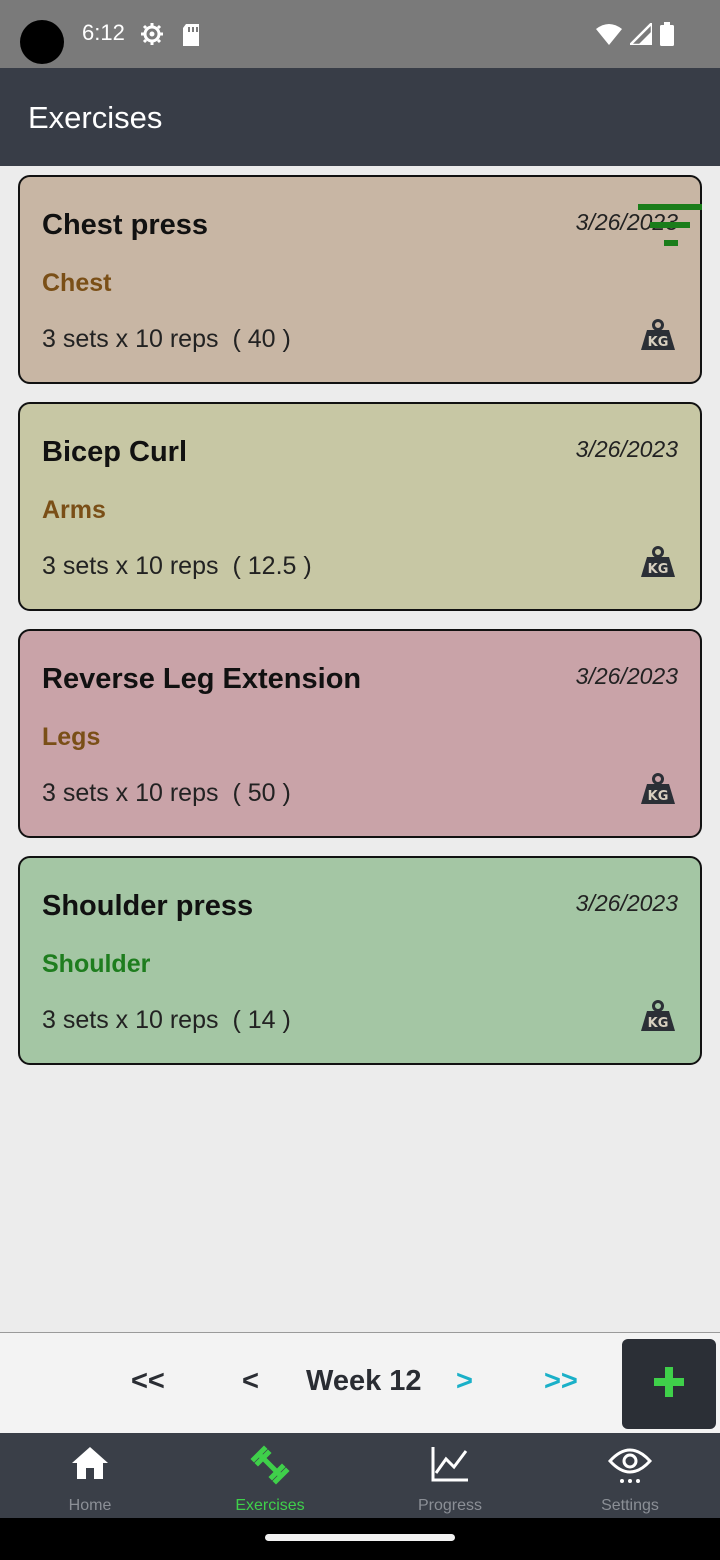 The image size is (720, 1560). I want to click on dumbbell-icon, so click(270, 1467).